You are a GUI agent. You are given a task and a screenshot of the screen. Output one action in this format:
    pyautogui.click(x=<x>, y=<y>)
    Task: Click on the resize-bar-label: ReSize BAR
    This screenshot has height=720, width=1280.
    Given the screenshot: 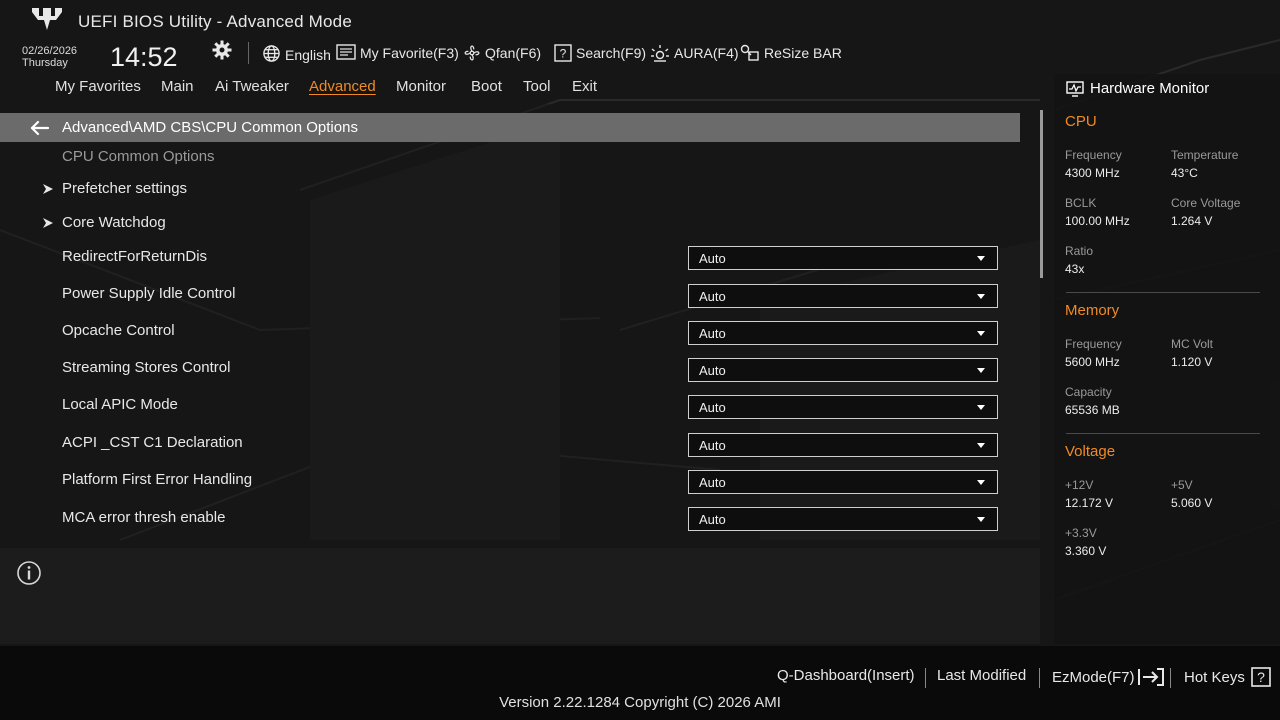 What is the action you would take?
    pyautogui.click(x=803, y=53)
    